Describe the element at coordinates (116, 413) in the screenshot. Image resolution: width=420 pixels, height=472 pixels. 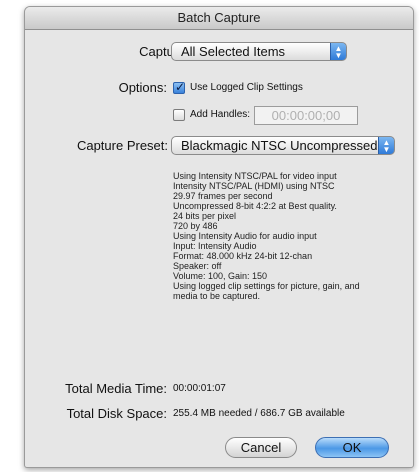
I see `total-disk-space-label: Total Disk Space:` at that location.